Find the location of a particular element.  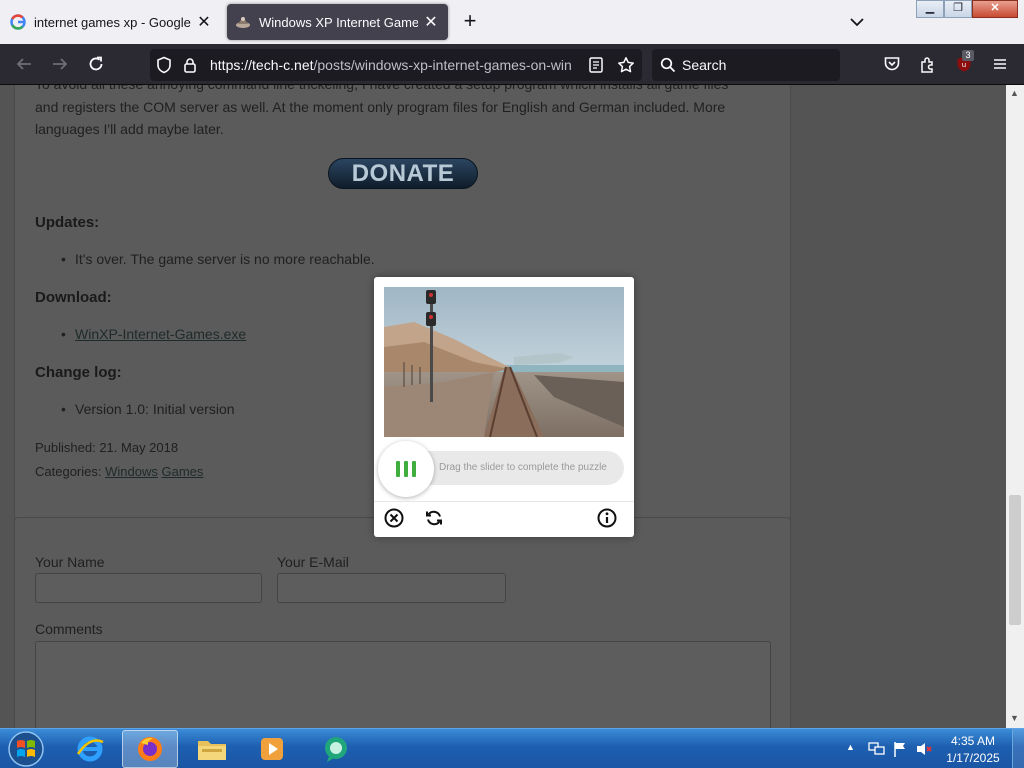

category-link-games: Games is located at coordinates (182, 471).